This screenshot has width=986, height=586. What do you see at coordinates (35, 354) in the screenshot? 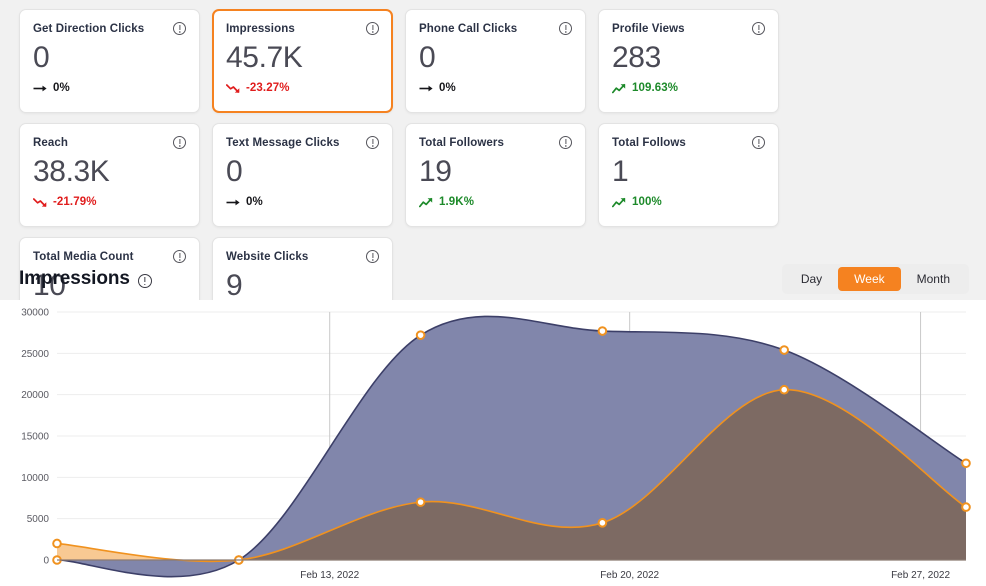
I see `y-axis-tick-label: 25000` at bounding box center [35, 354].